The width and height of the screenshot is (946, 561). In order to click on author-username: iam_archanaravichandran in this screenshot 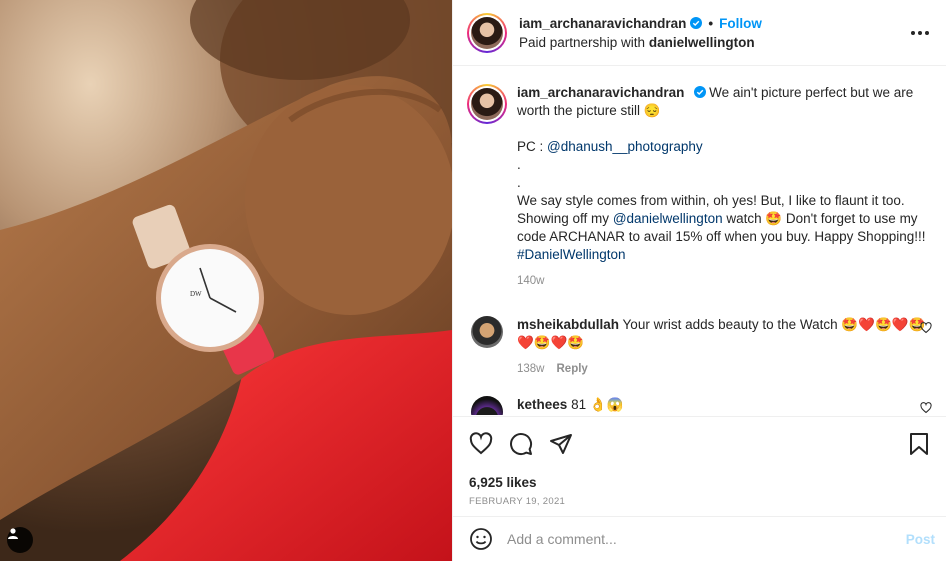, I will do `click(602, 23)`.